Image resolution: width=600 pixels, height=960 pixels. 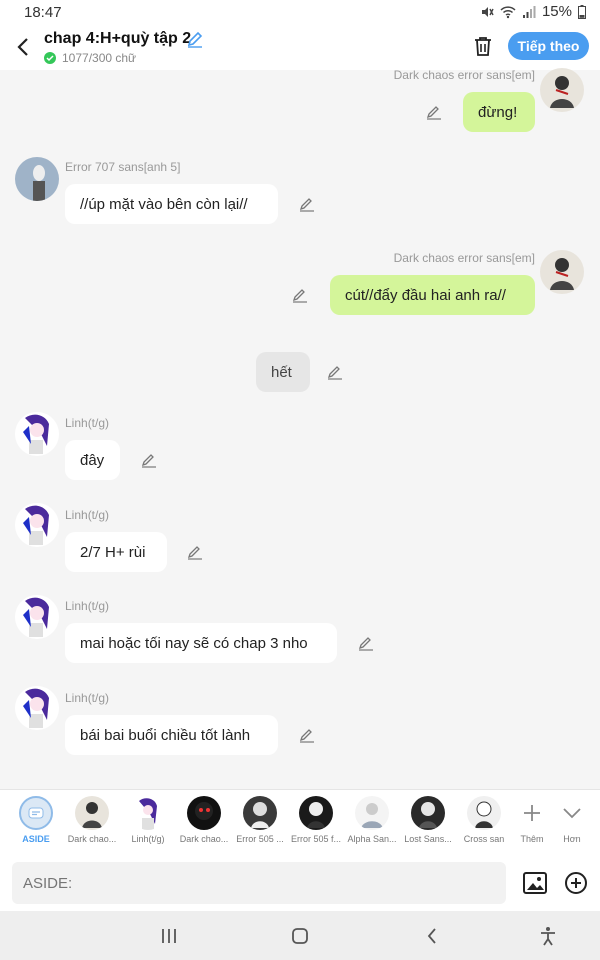 What do you see at coordinates (572, 839) in the screenshot?
I see `less-label: Hơn` at bounding box center [572, 839].